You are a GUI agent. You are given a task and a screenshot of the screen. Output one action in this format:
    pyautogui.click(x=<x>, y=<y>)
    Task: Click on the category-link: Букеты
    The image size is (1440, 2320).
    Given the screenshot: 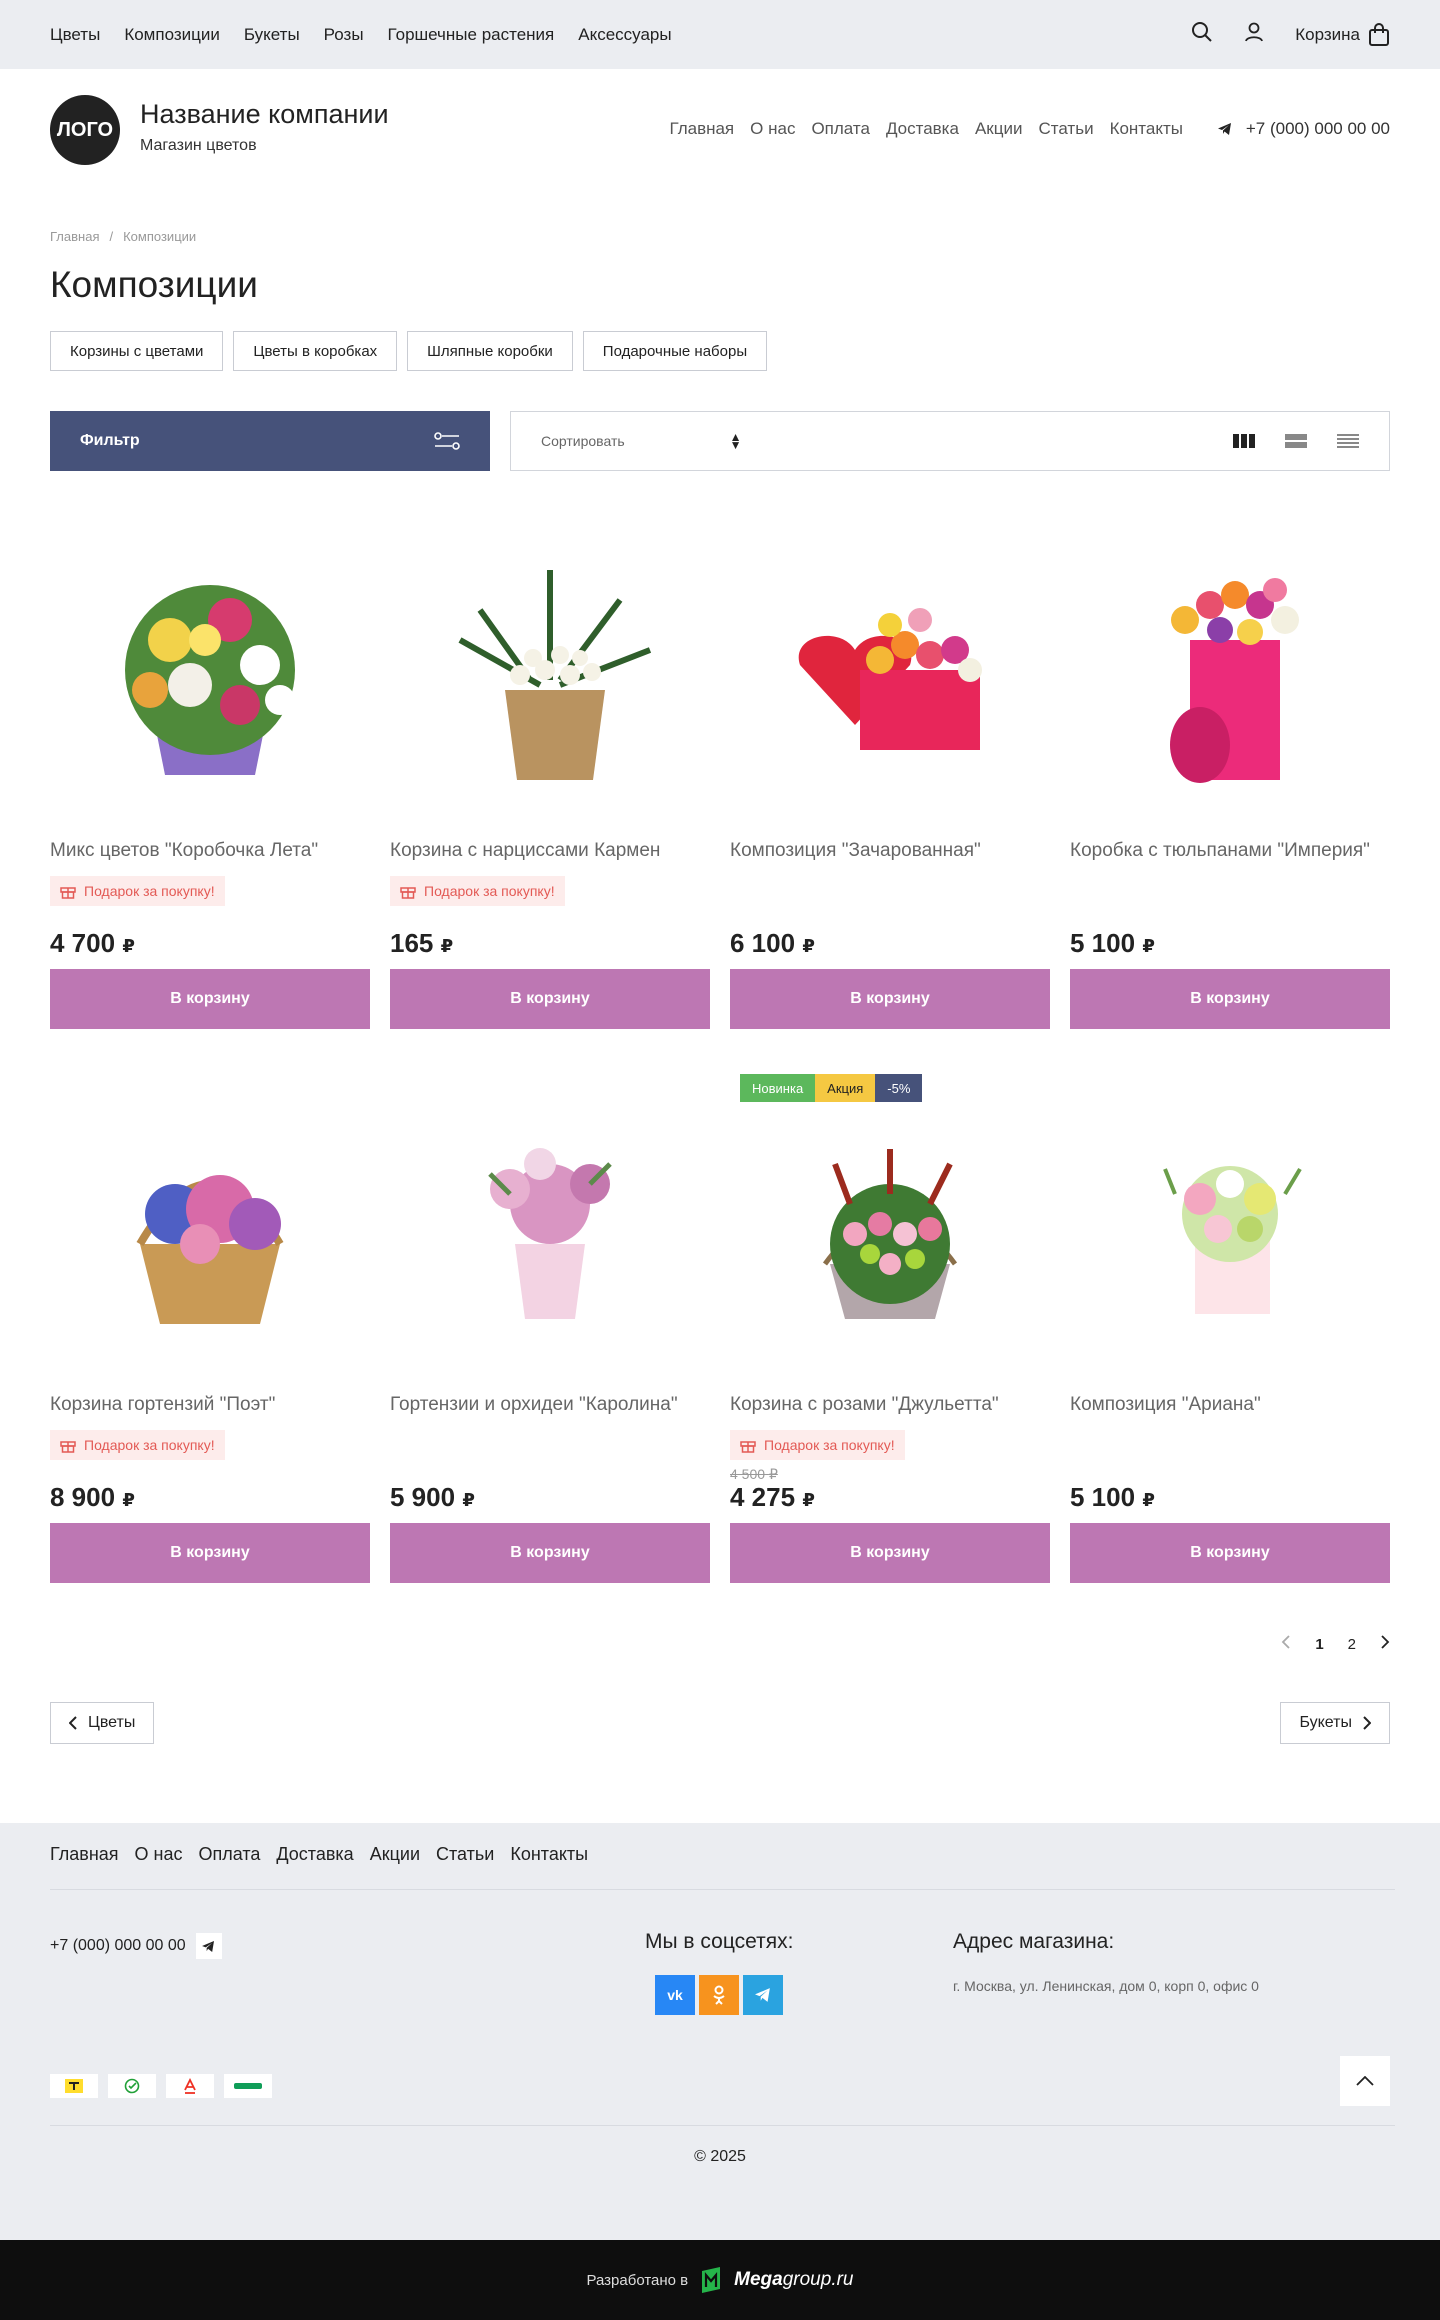 What is the action you would take?
    pyautogui.click(x=272, y=35)
    